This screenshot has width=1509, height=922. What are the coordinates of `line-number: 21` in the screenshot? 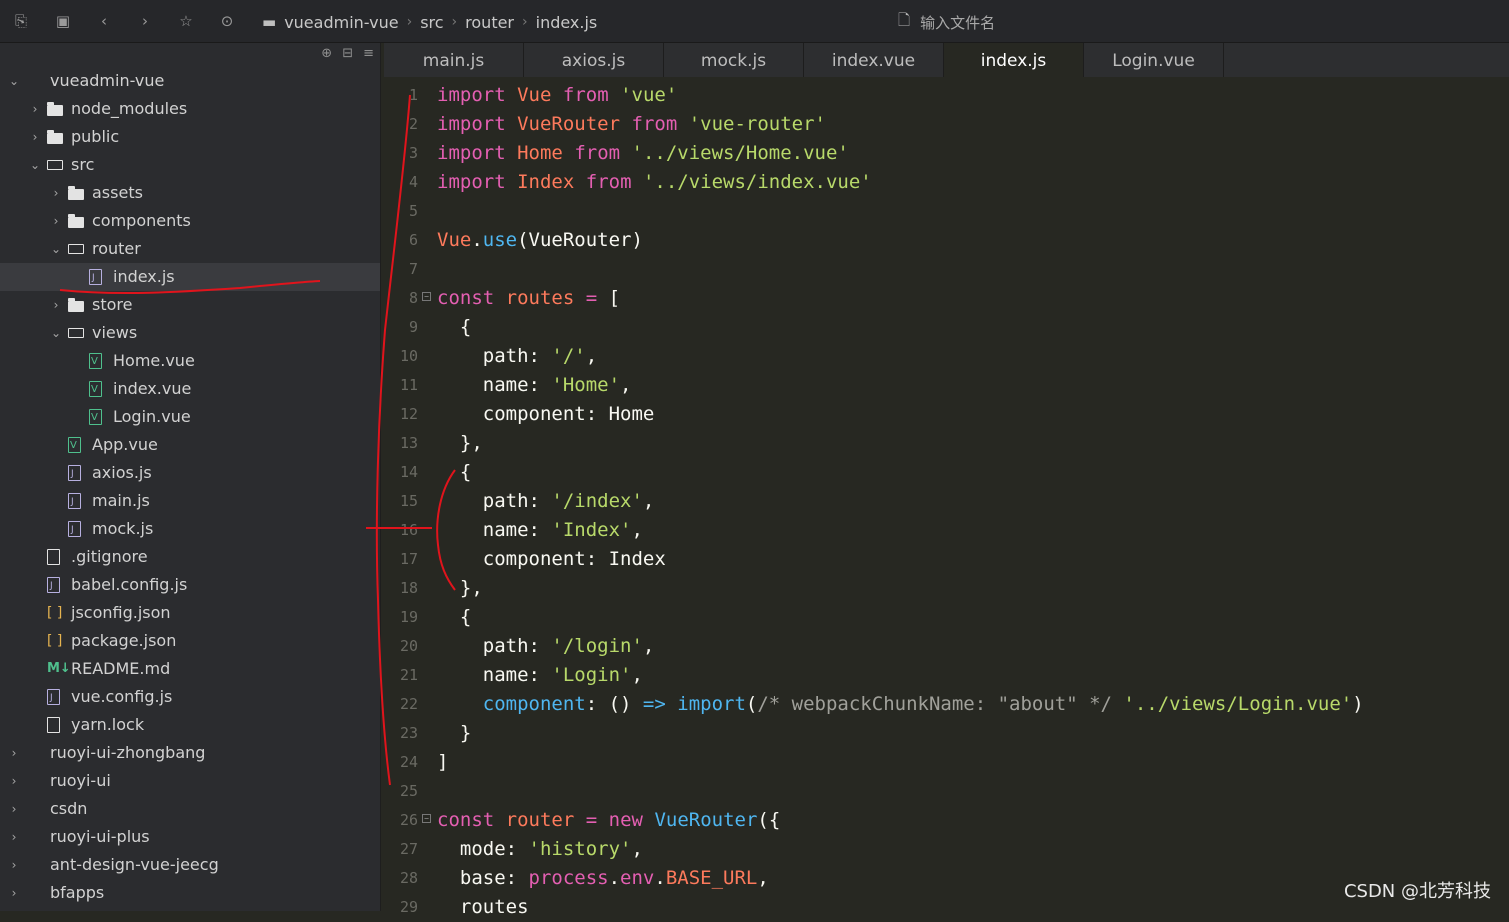 It's located at (408, 675).